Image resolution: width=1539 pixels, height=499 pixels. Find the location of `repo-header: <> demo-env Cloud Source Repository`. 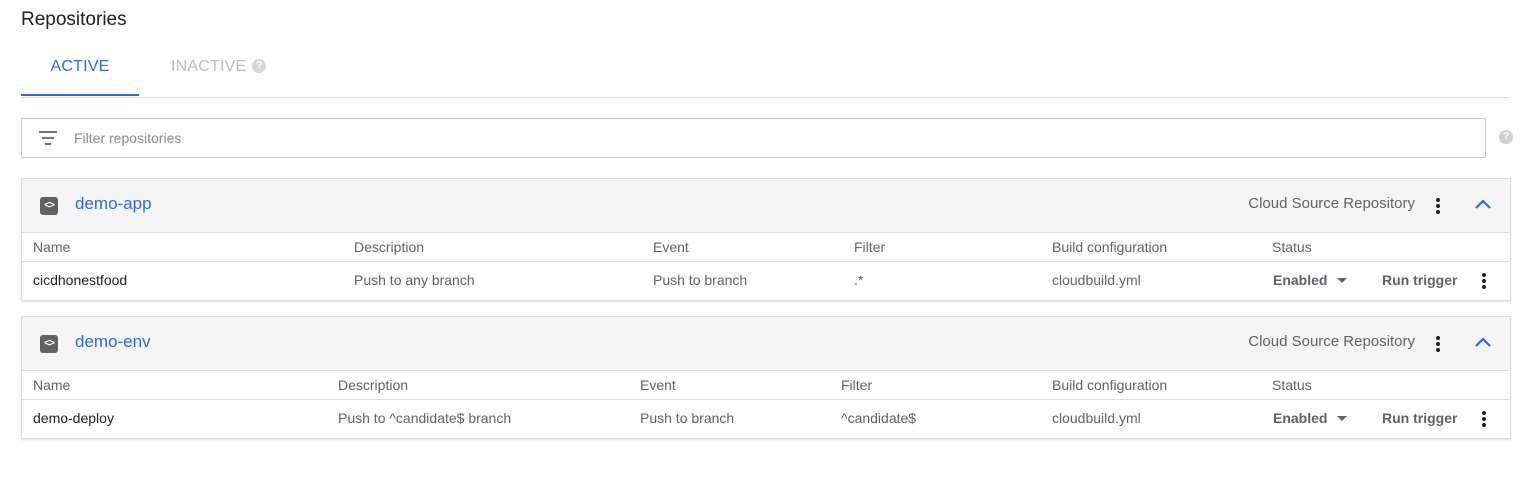

repo-header: <> demo-env Cloud Source Repository is located at coordinates (766, 344).